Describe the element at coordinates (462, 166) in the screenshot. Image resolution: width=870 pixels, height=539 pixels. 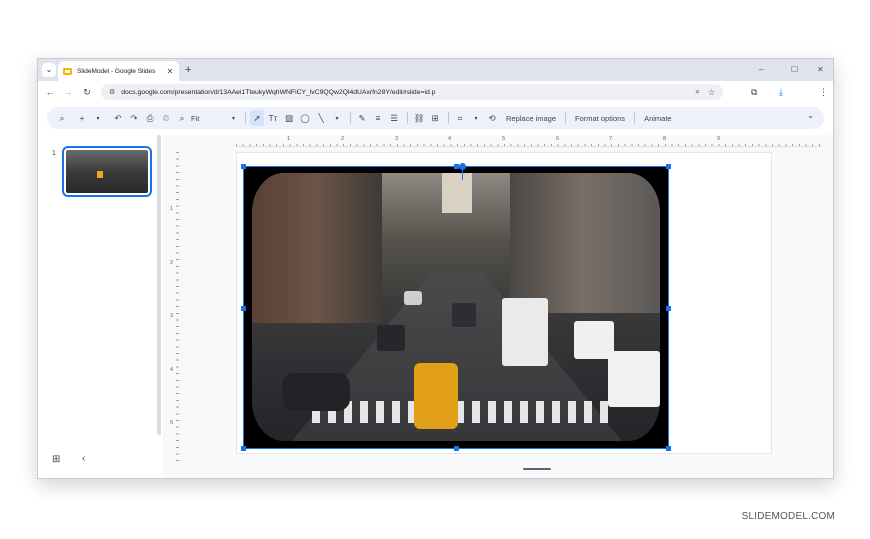
I see `rotate-handle` at that location.